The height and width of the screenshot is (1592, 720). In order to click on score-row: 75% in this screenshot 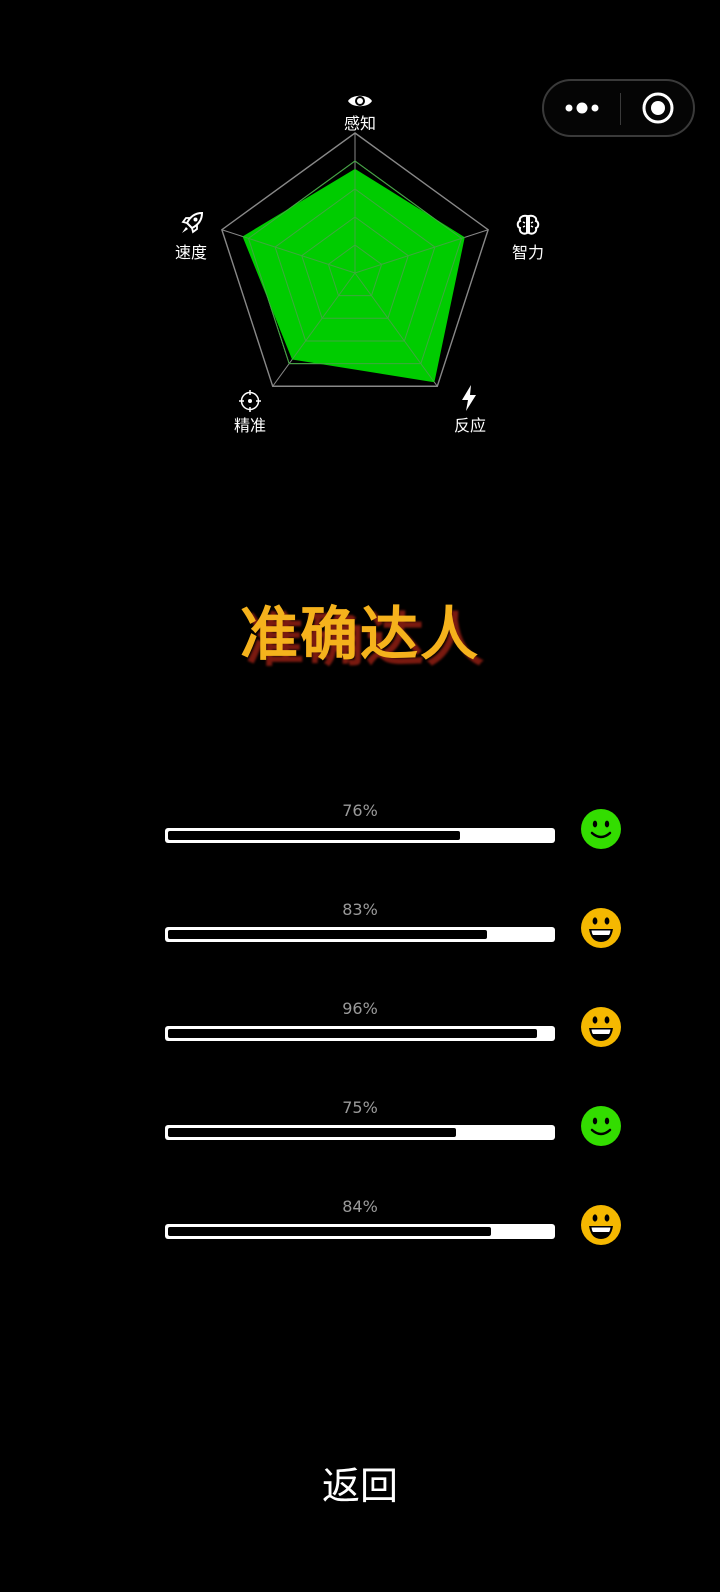, I will do `click(360, 1128)`.